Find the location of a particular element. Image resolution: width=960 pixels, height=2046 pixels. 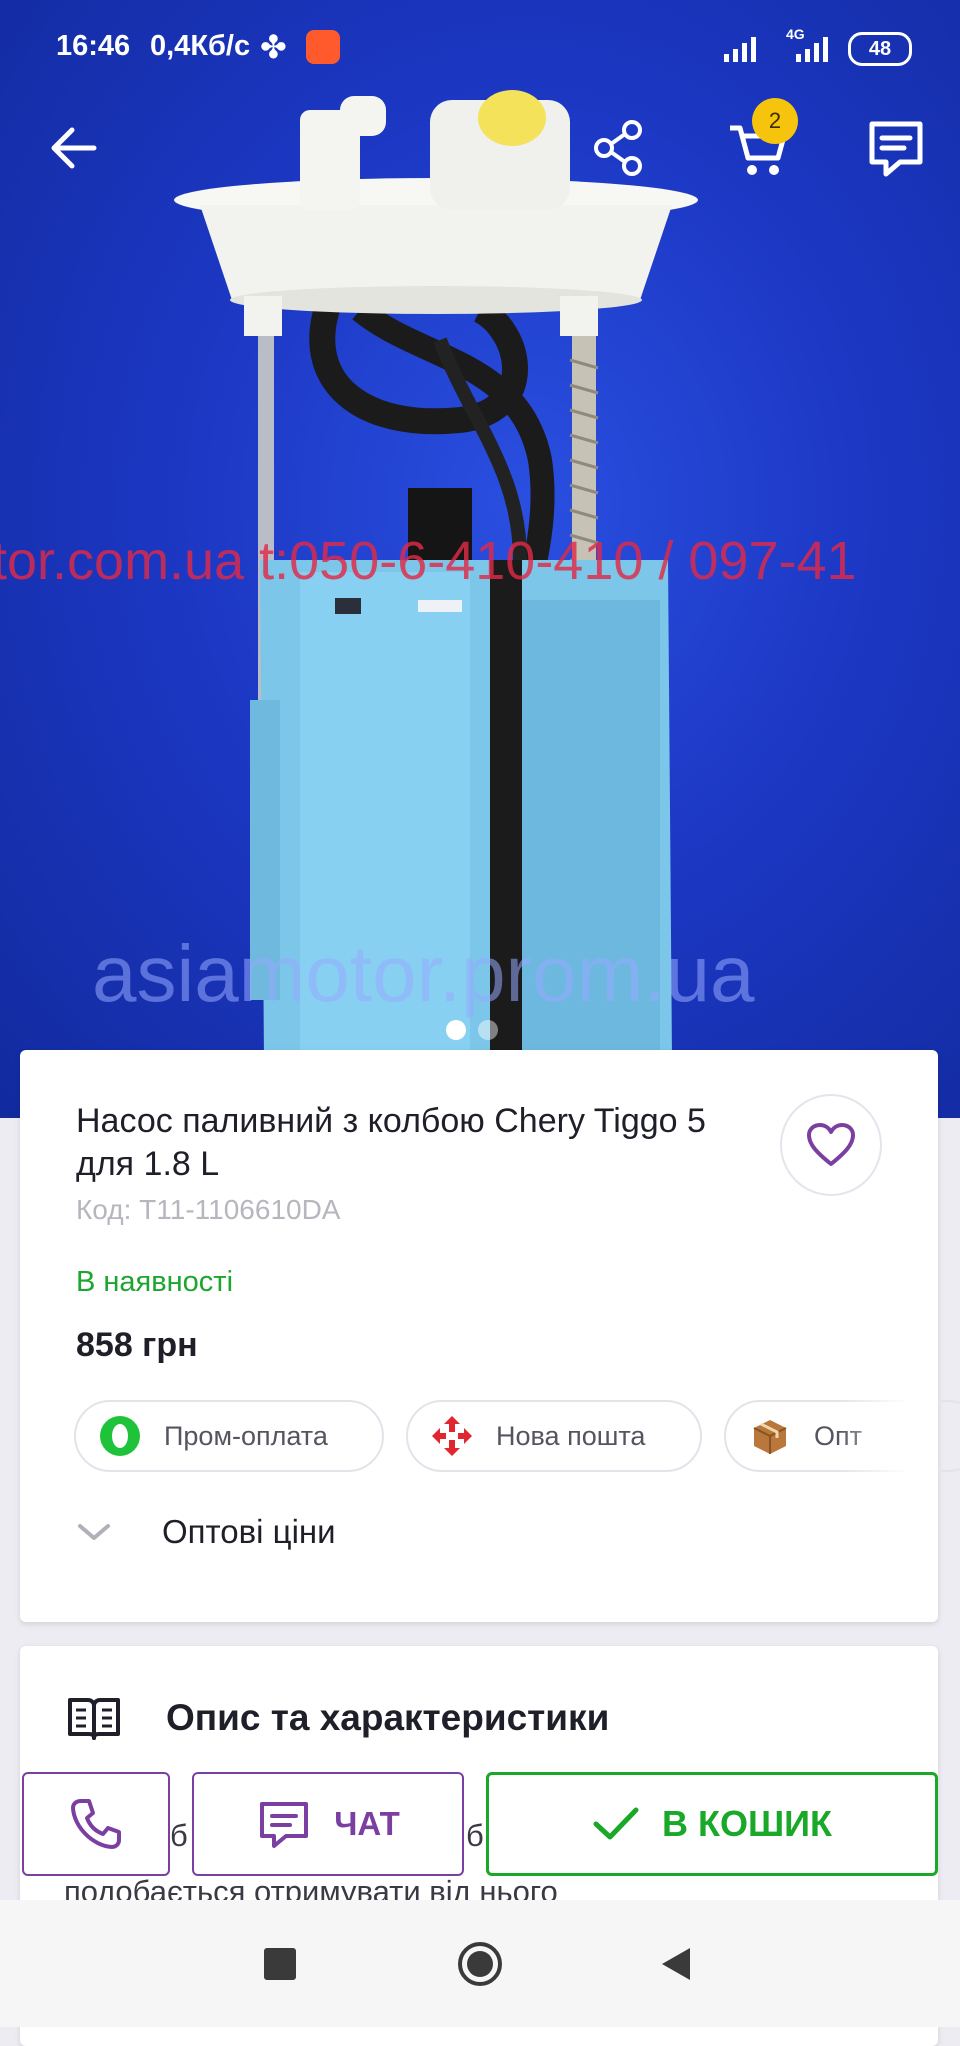

gallery-pager is located at coordinates (478, 1032).